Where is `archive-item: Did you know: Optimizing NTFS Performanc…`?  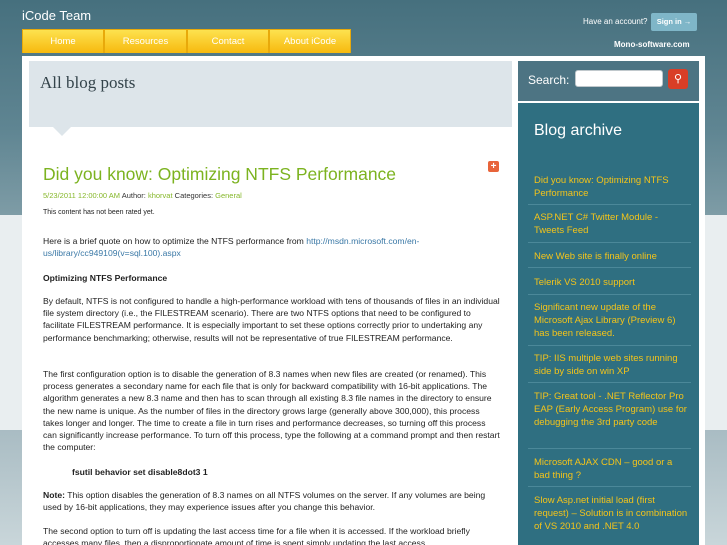
archive-item: Did you know: Optimizing NTFS Performanc… is located at coordinates (611, 187).